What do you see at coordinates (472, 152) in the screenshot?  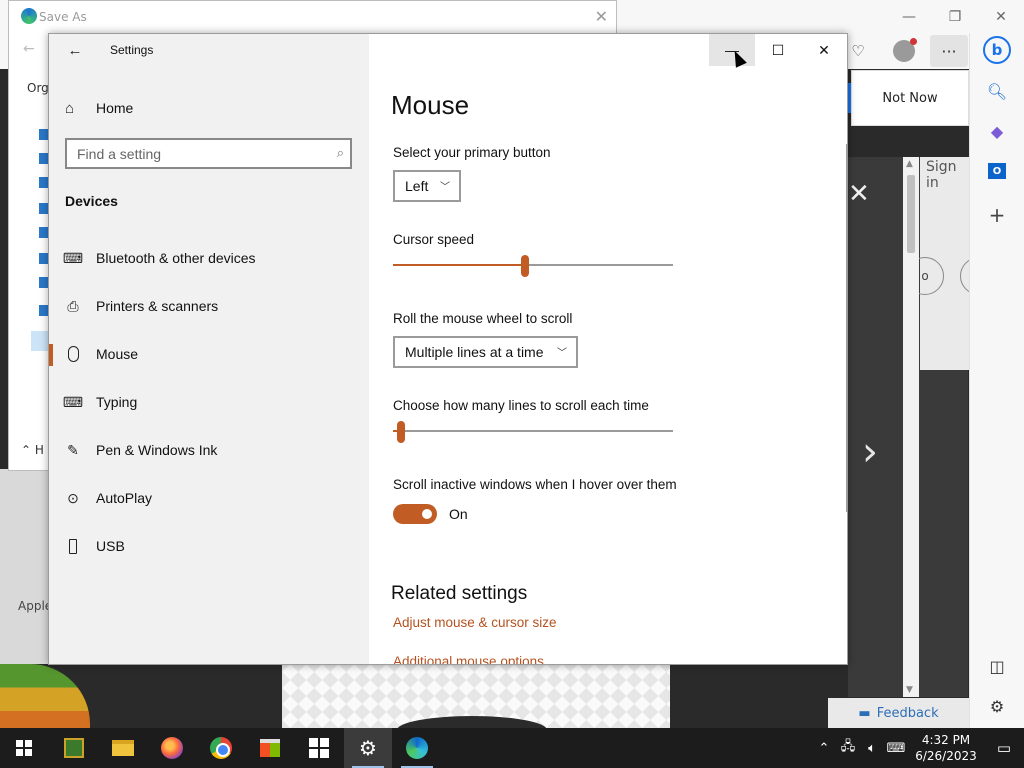 I see `primary-button-label: Select your primary button` at bounding box center [472, 152].